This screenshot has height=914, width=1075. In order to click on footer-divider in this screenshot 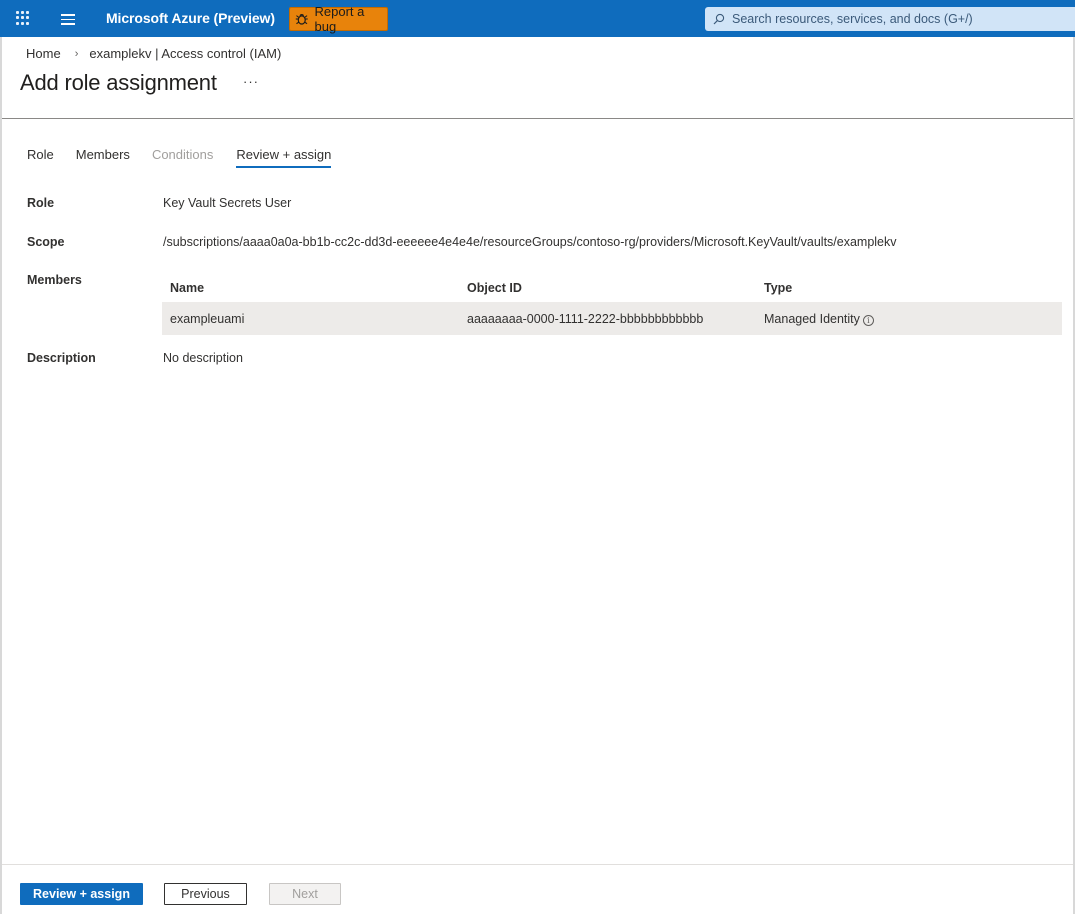, I will do `click(537, 864)`.